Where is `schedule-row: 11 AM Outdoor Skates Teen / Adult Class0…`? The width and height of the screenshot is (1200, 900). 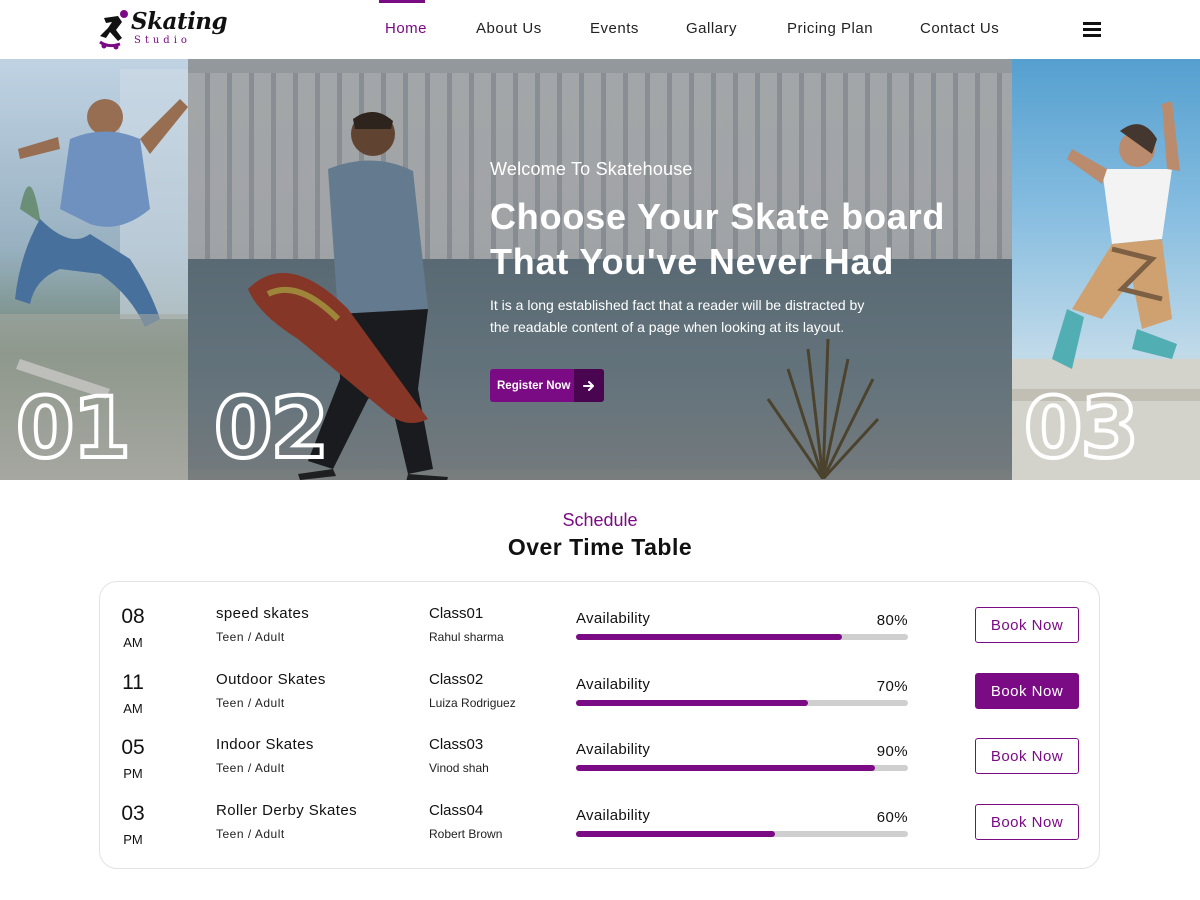 schedule-row: 11 AM Outdoor Skates Teen / Adult Class0… is located at coordinates (600, 701).